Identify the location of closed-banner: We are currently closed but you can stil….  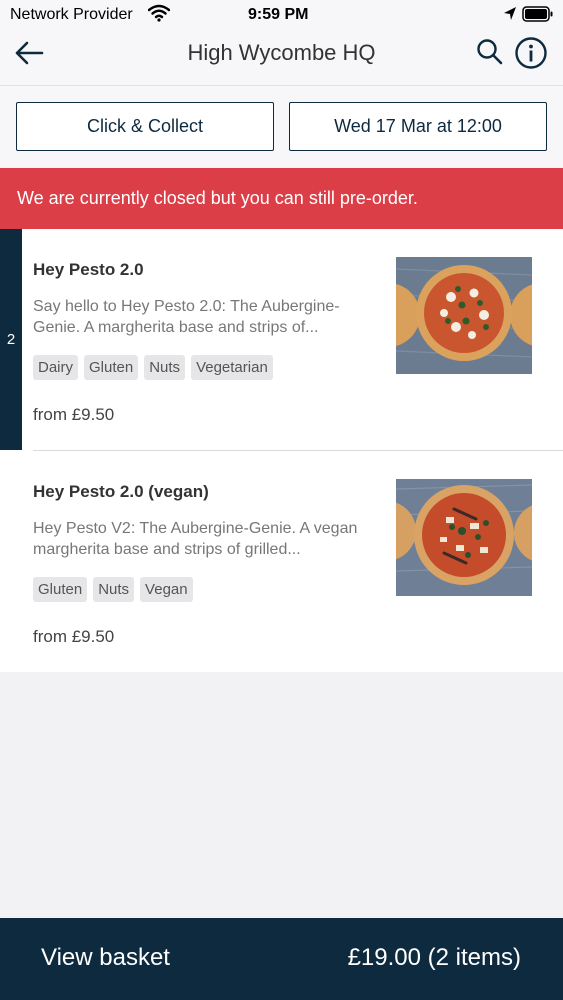
(281, 198).